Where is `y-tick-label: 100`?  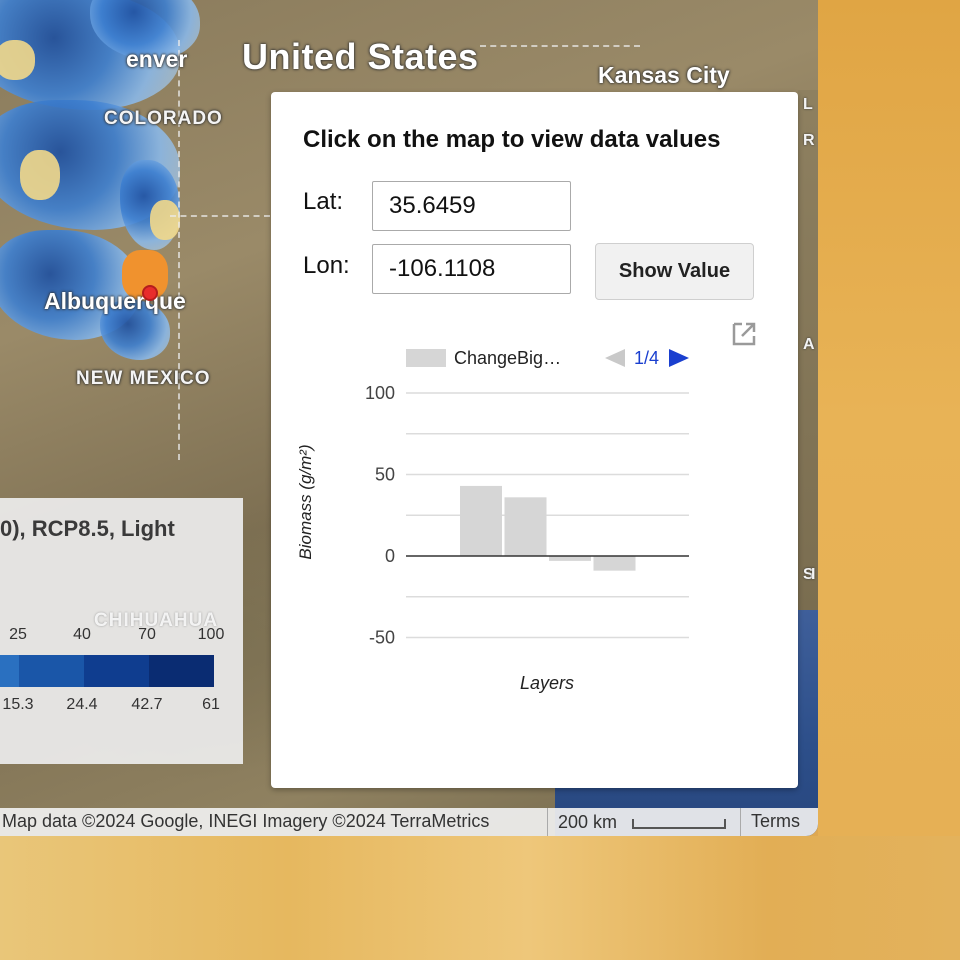 y-tick-label: 100 is located at coordinates (380, 393).